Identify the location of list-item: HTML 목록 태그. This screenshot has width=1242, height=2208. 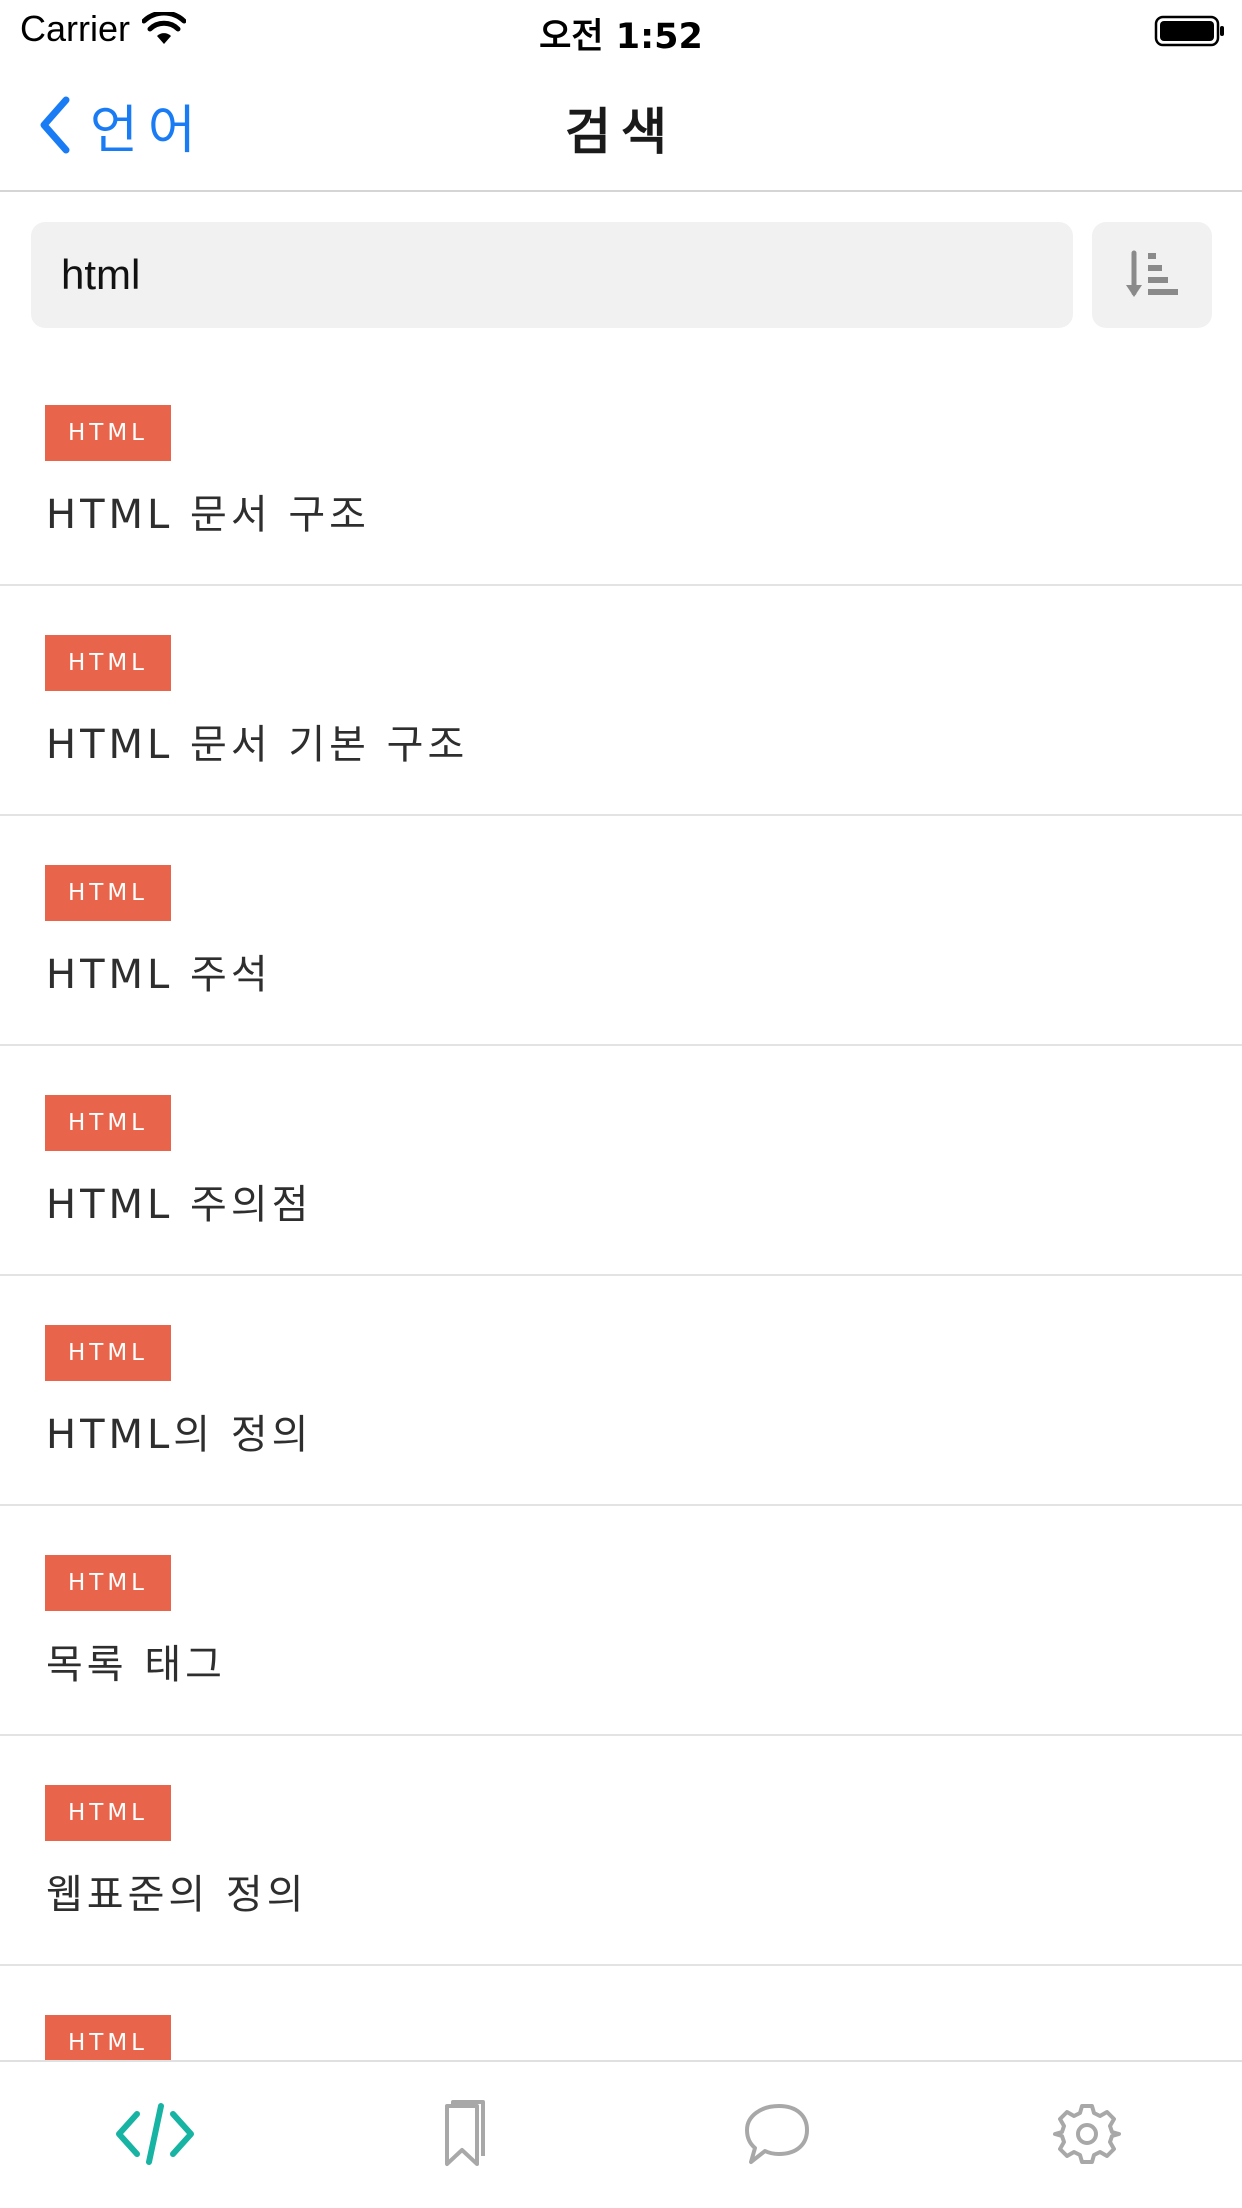
(621, 1621).